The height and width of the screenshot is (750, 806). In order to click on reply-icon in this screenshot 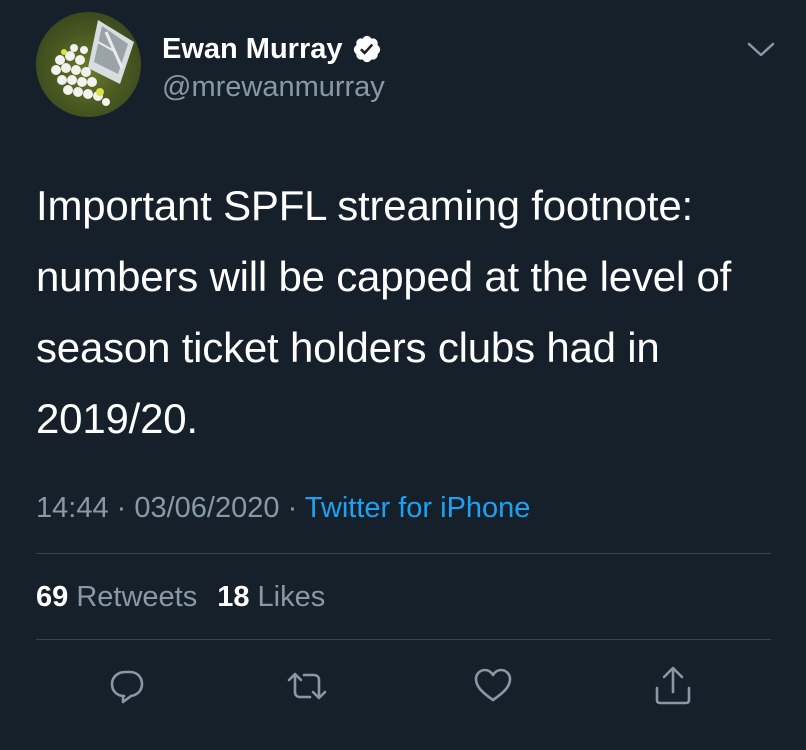, I will do `click(127, 687)`.